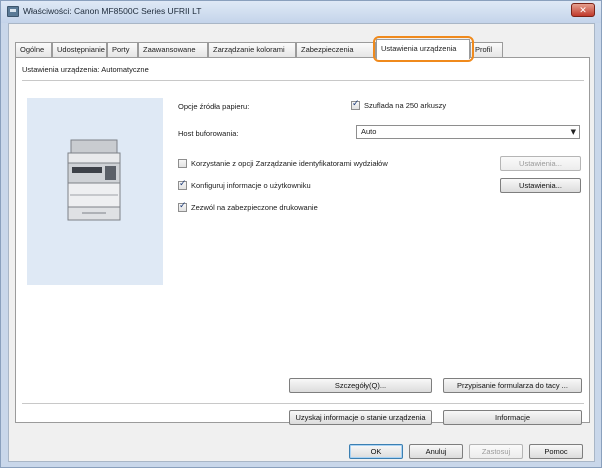 The width and height of the screenshot is (602, 468). Describe the element at coordinates (214, 106) in the screenshot. I see `paper-source-label: Opcje źródła papieru:` at that location.